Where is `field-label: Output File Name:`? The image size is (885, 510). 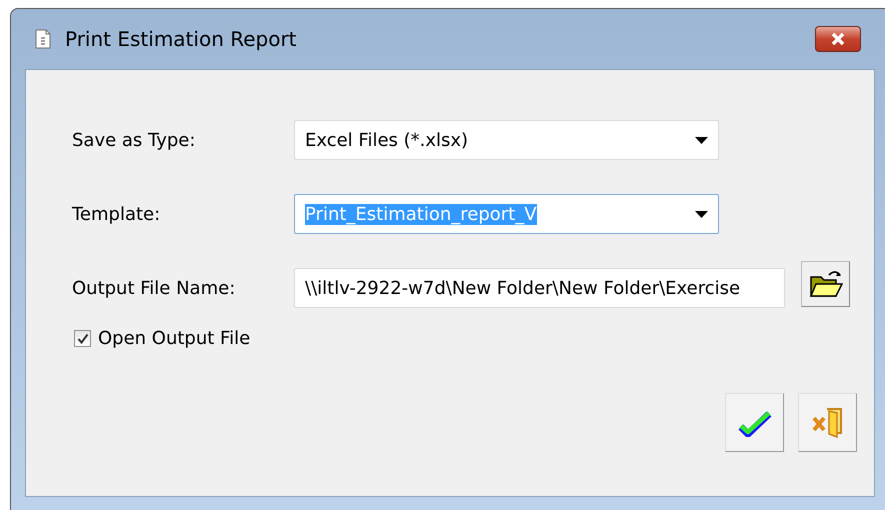 field-label: Output File Name: is located at coordinates (154, 288).